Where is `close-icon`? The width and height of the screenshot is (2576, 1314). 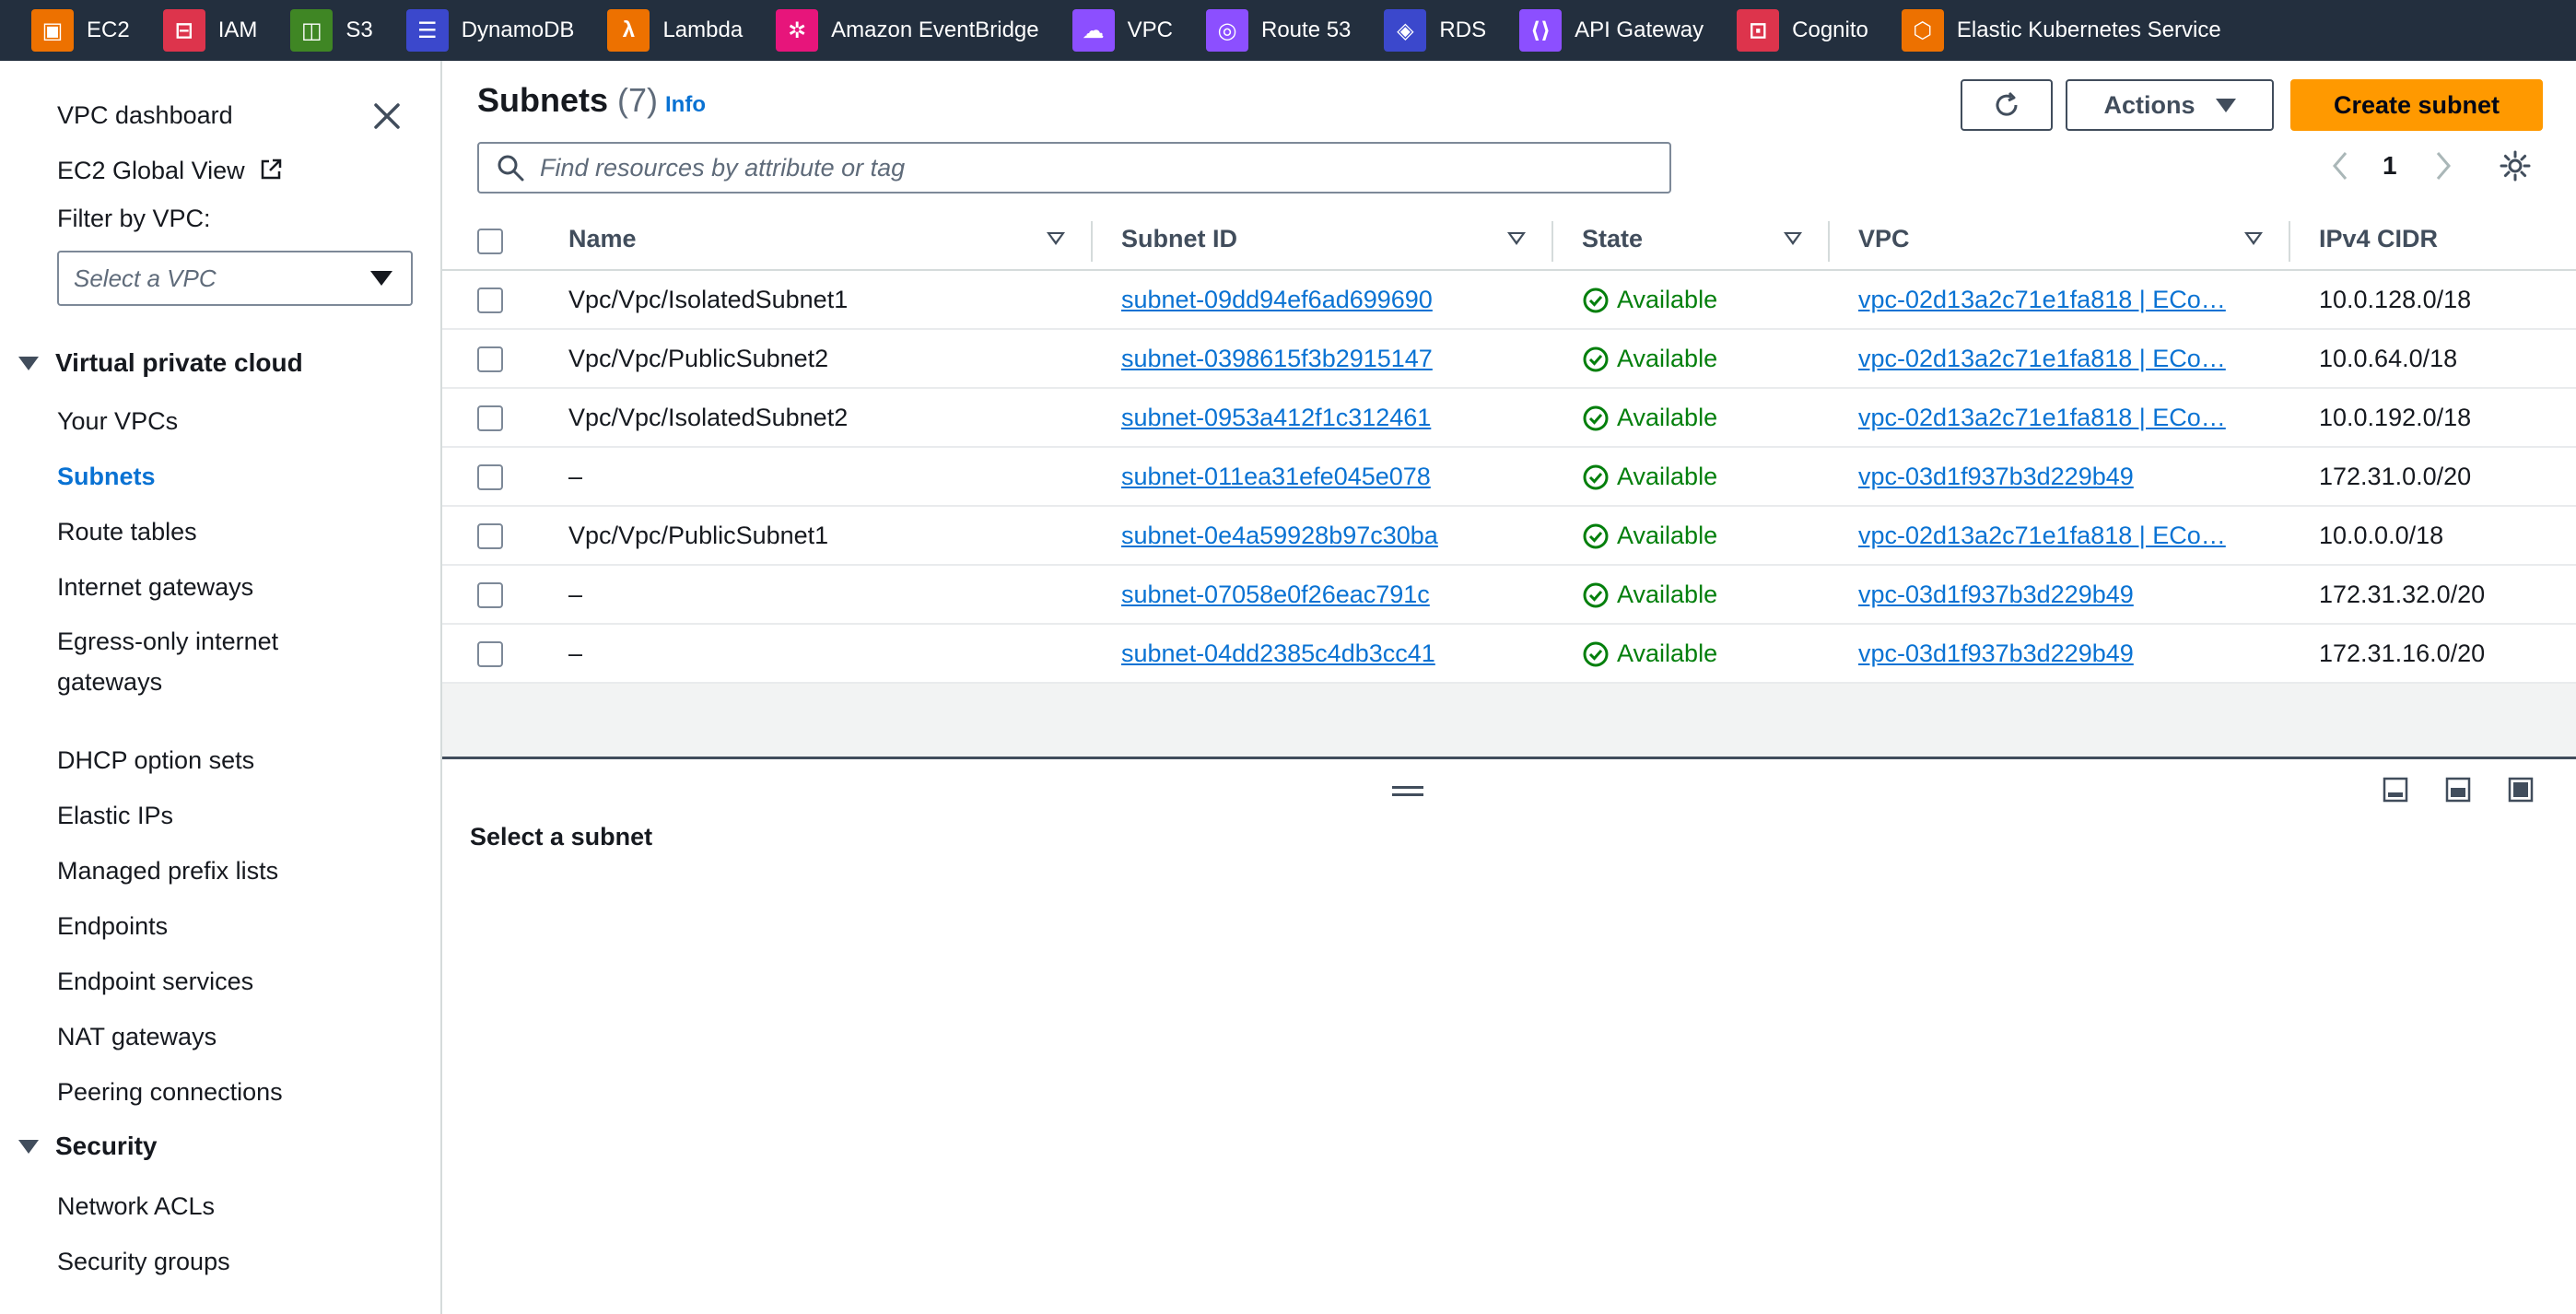 close-icon is located at coordinates (387, 116).